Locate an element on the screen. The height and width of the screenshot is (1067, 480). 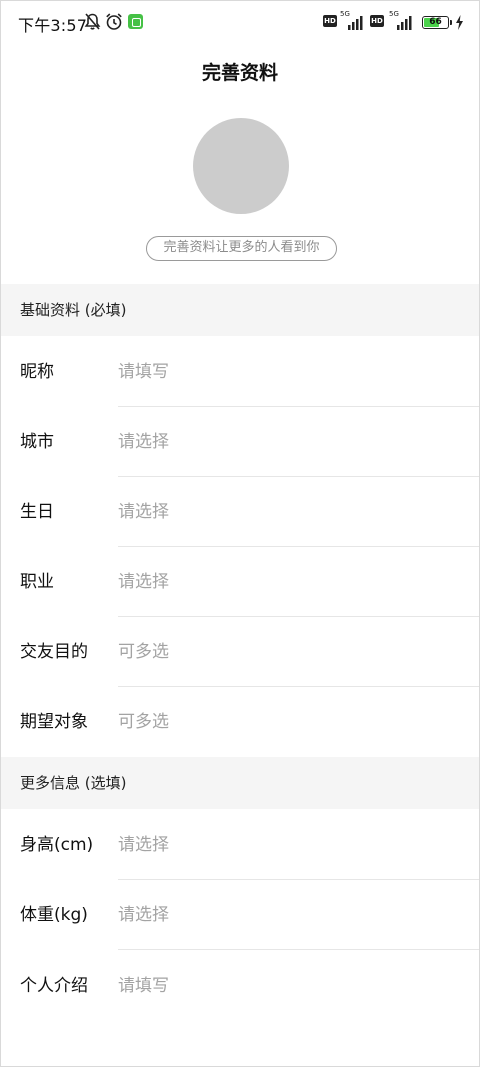
status-bar: 下午3:57 HD 5G HD 5G 66 is located at coordinates (240, 22).